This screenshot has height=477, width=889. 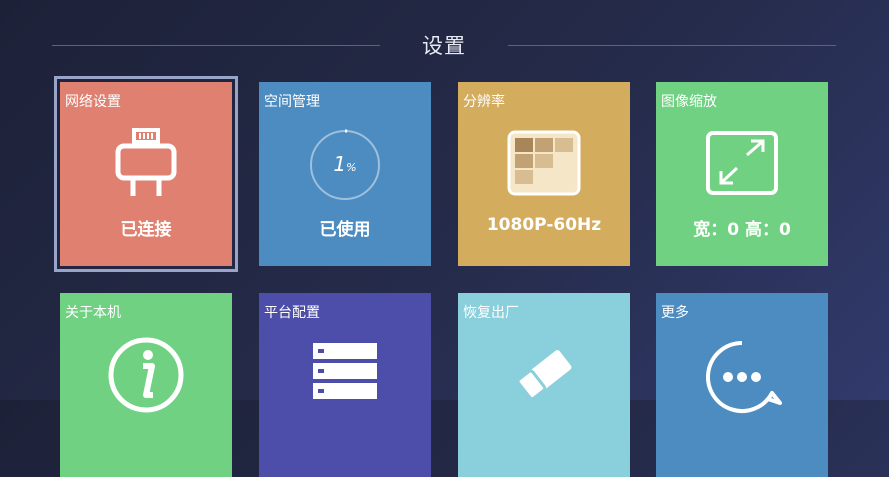 What do you see at coordinates (544, 165) in the screenshot?
I see `resolution-grid-icon` at bounding box center [544, 165].